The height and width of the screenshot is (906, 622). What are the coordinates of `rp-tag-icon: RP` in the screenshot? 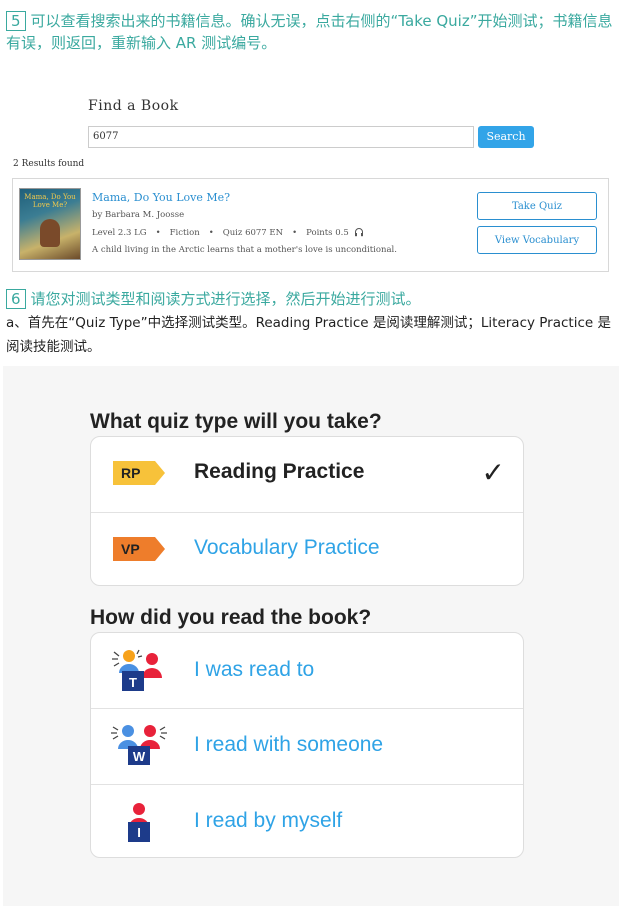 It's located at (139, 473).